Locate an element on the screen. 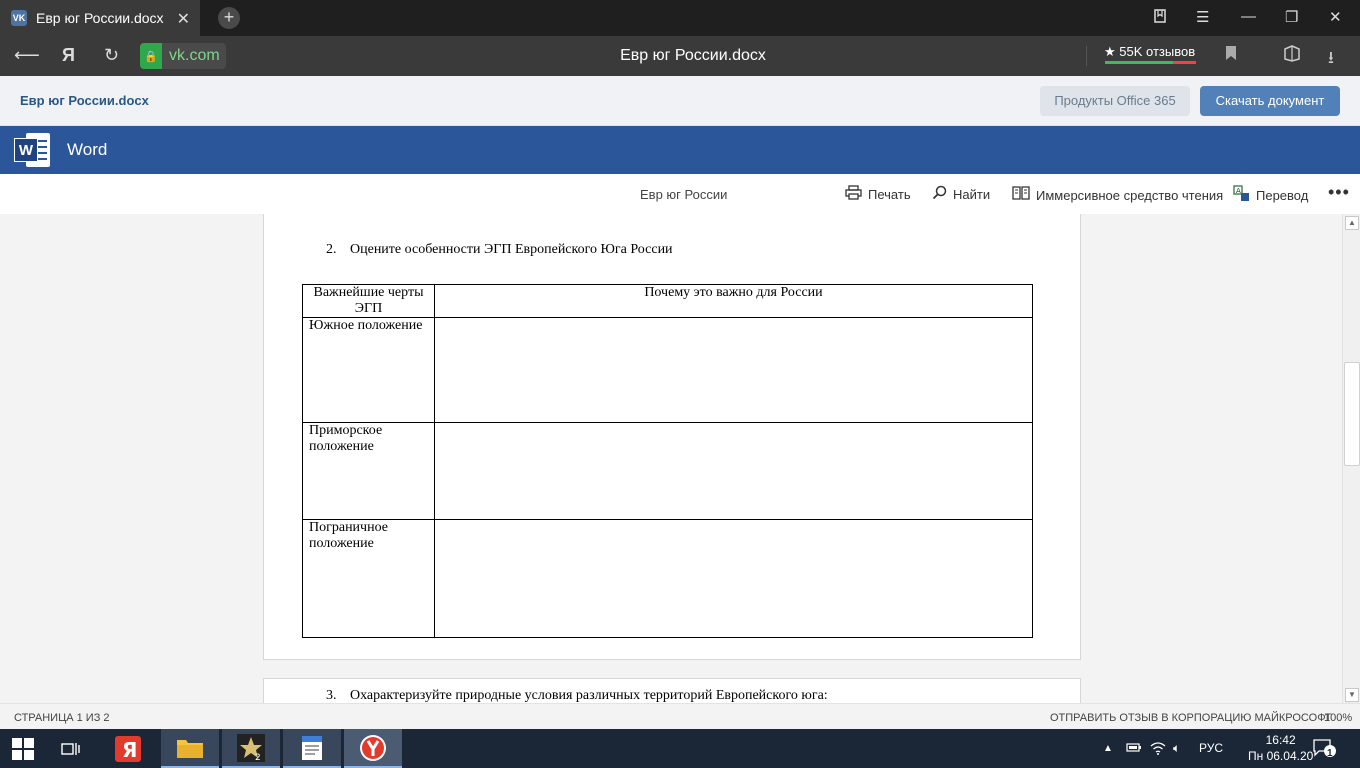 The image size is (1360, 768). table-row: Приморское положение is located at coordinates (667, 471).